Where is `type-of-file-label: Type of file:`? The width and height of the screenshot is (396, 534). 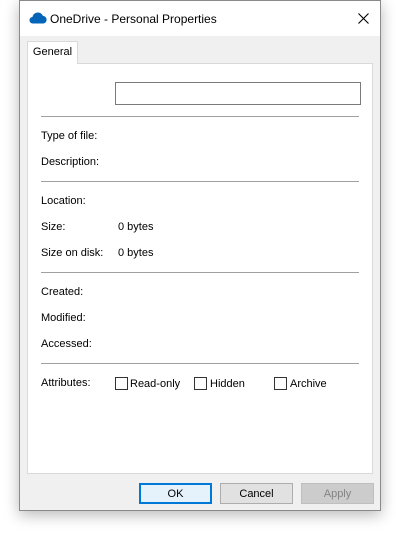 type-of-file-label: Type of file: is located at coordinates (69, 136).